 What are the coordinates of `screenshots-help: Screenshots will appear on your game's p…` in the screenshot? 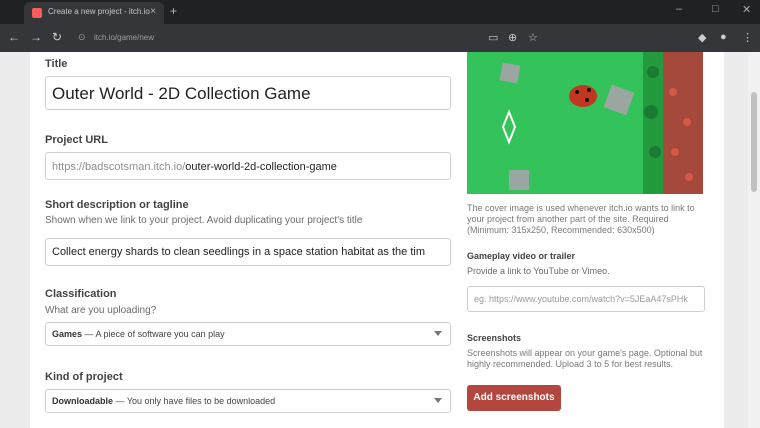 It's located at (585, 358).